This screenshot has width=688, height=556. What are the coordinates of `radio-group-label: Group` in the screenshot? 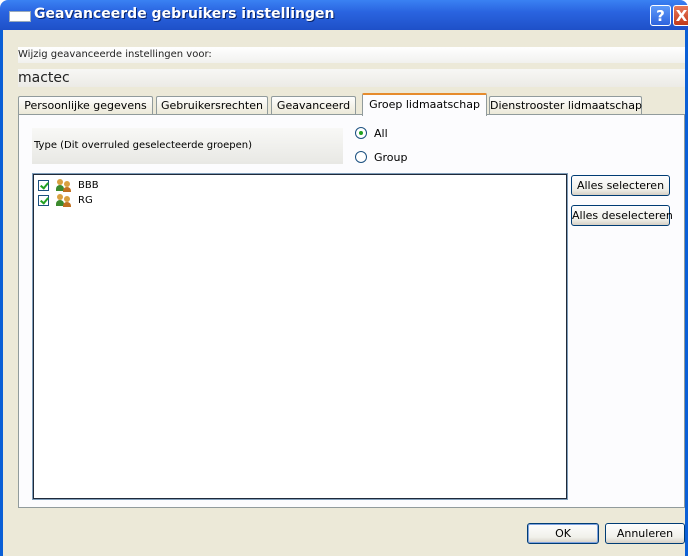 It's located at (391, 157).